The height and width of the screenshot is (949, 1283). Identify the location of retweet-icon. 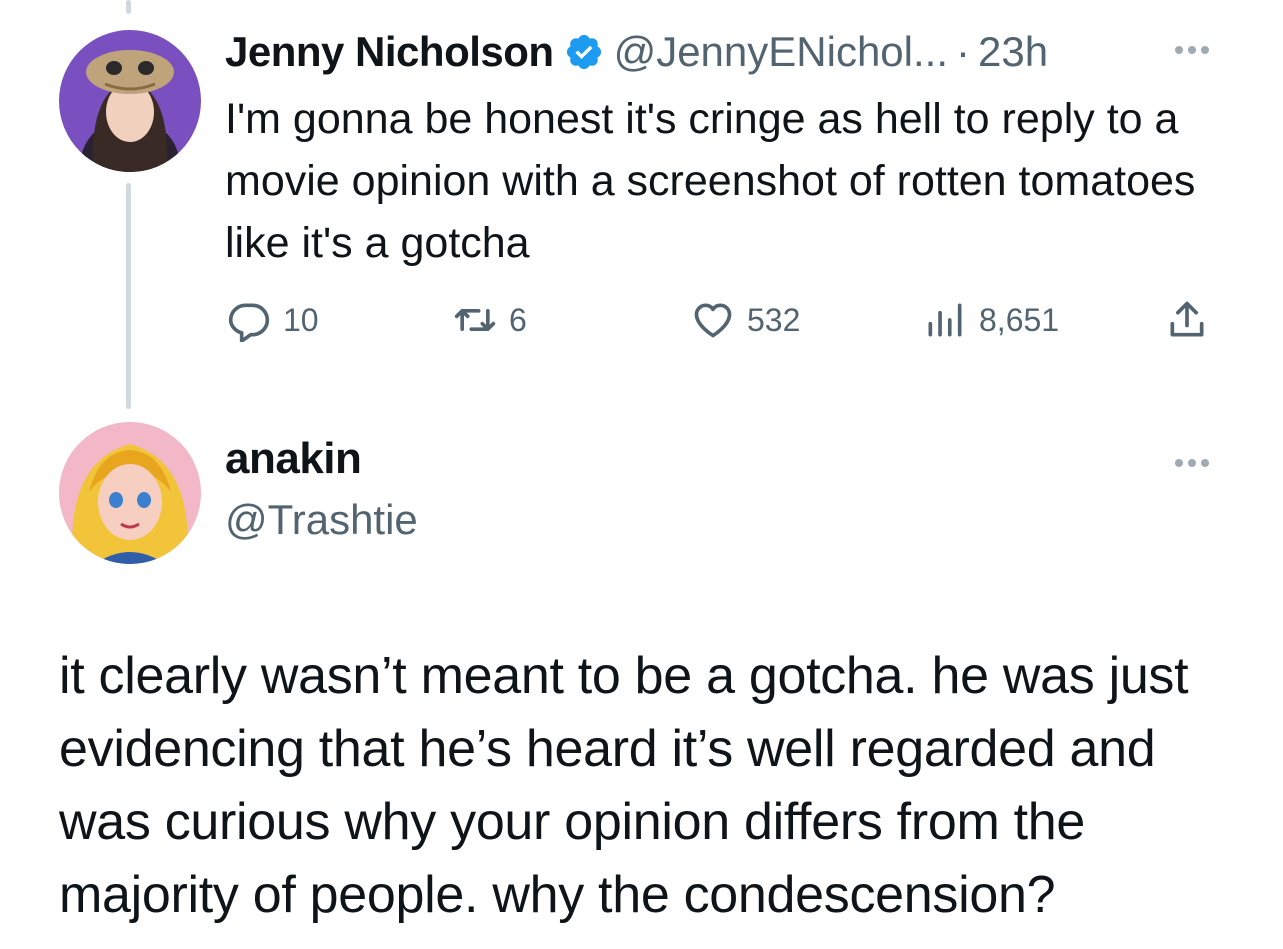
(475, 320).